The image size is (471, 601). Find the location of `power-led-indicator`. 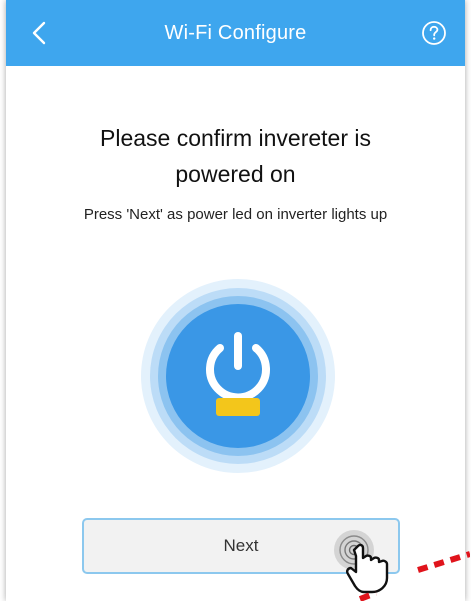

power-led-indicator is located at coordinates (238, 407).